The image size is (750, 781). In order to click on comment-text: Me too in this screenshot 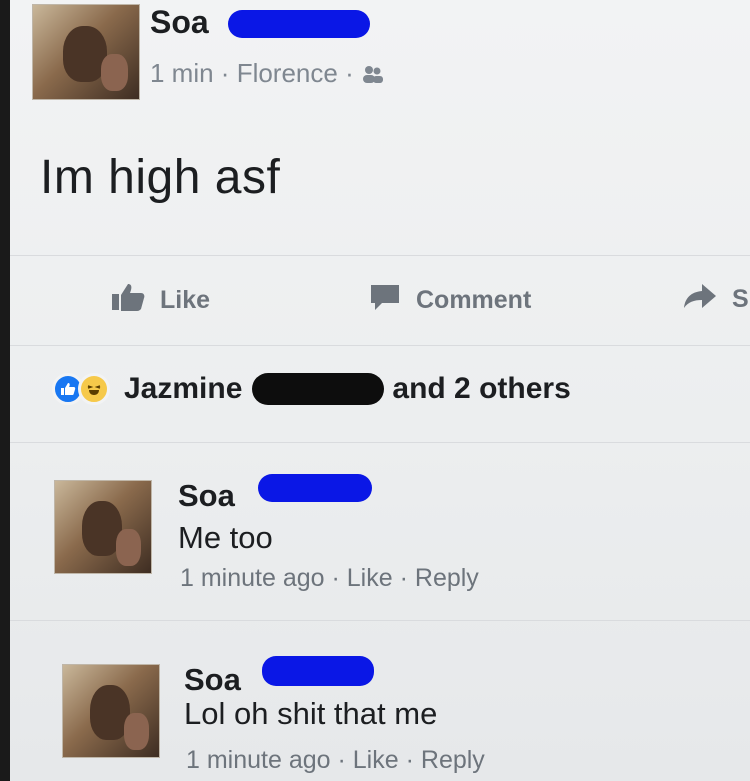, I will do `click(225, 537)`.